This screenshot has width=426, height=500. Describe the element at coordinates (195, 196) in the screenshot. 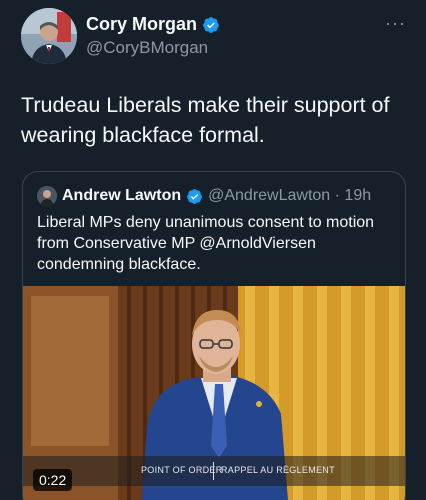

I see `quoted-verified-badge-icon` at that location.